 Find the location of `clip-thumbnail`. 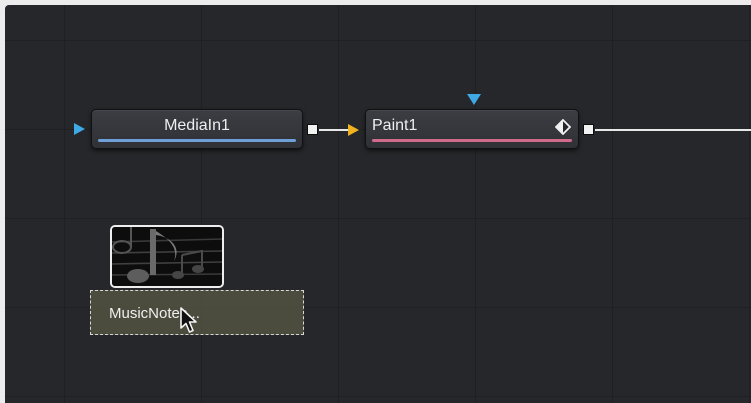

clip-thumbnail is located at coordinates (167, 256).